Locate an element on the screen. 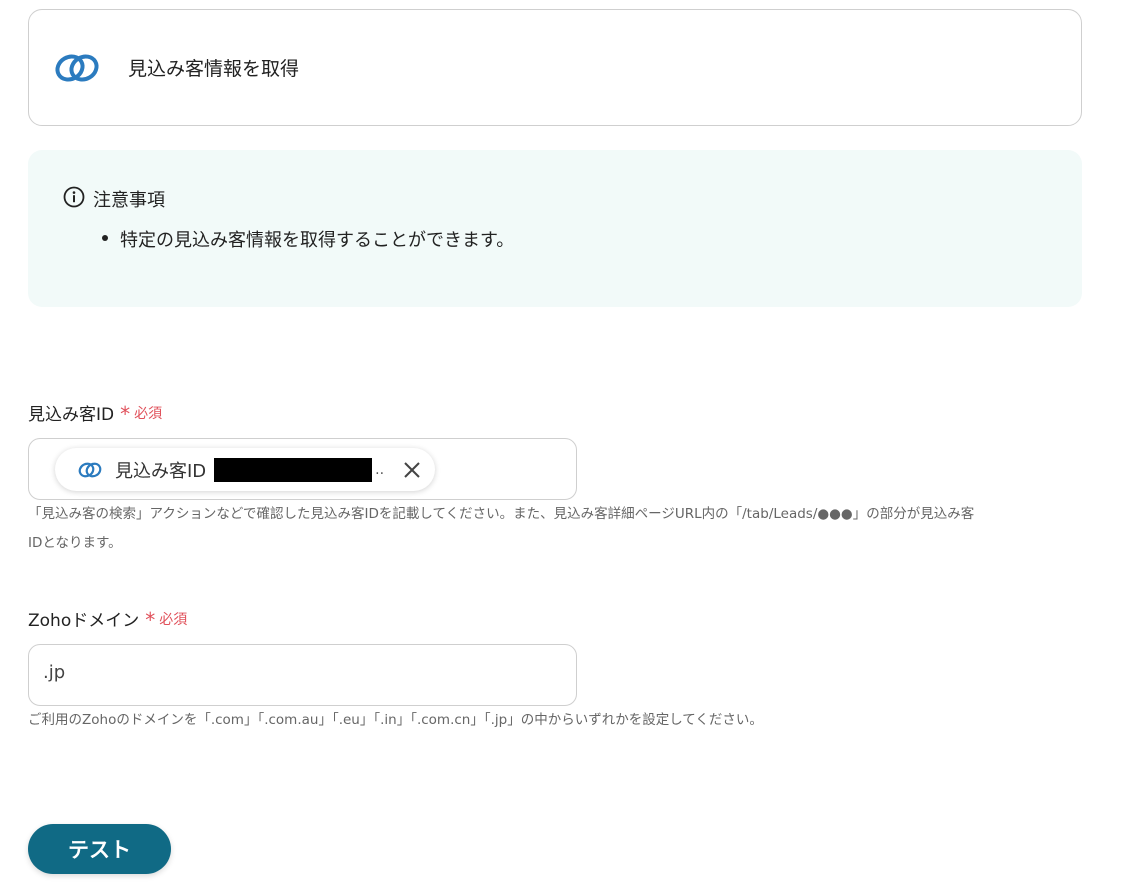  notice-item: 特定の見込み客情報を取得することができます。 is located at coordinates (307, 239).